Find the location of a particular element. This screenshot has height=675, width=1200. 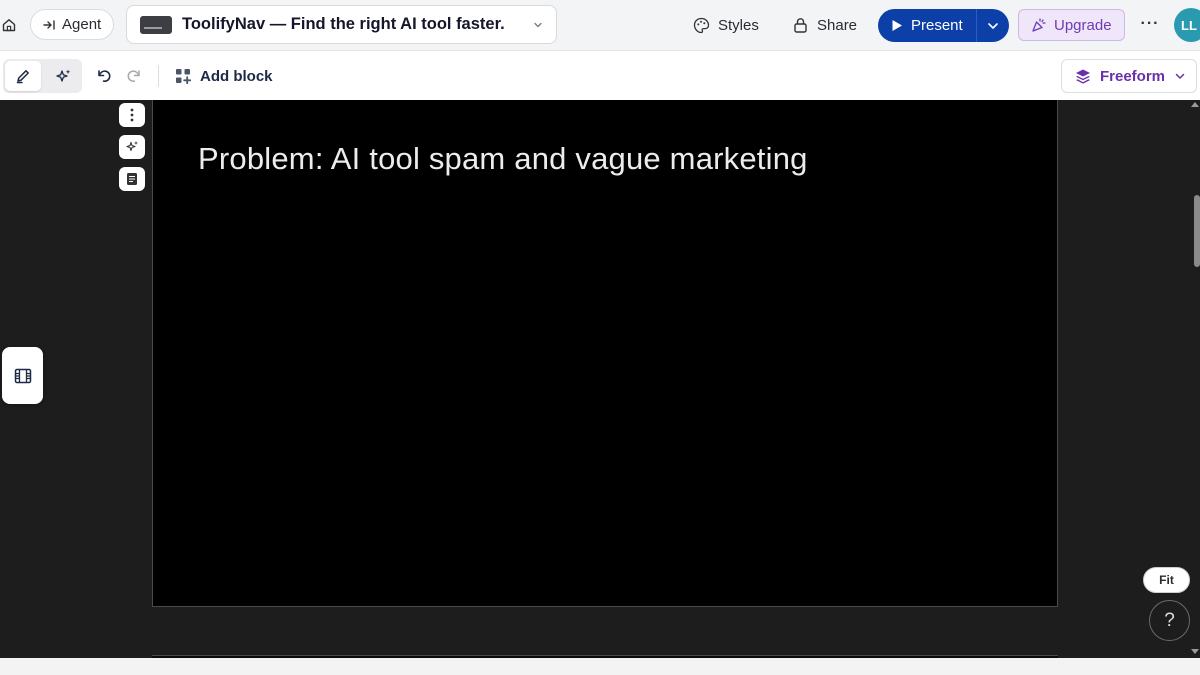

vertical-dots-icon is located at coordinates (132, 115).